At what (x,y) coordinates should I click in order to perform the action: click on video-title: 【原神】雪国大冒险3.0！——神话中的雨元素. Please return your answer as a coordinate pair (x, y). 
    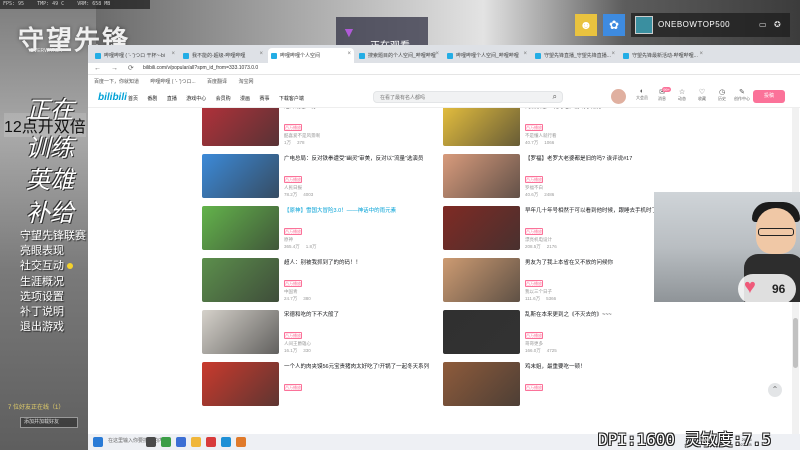
    Looking at the image, I should click on (361, 211).